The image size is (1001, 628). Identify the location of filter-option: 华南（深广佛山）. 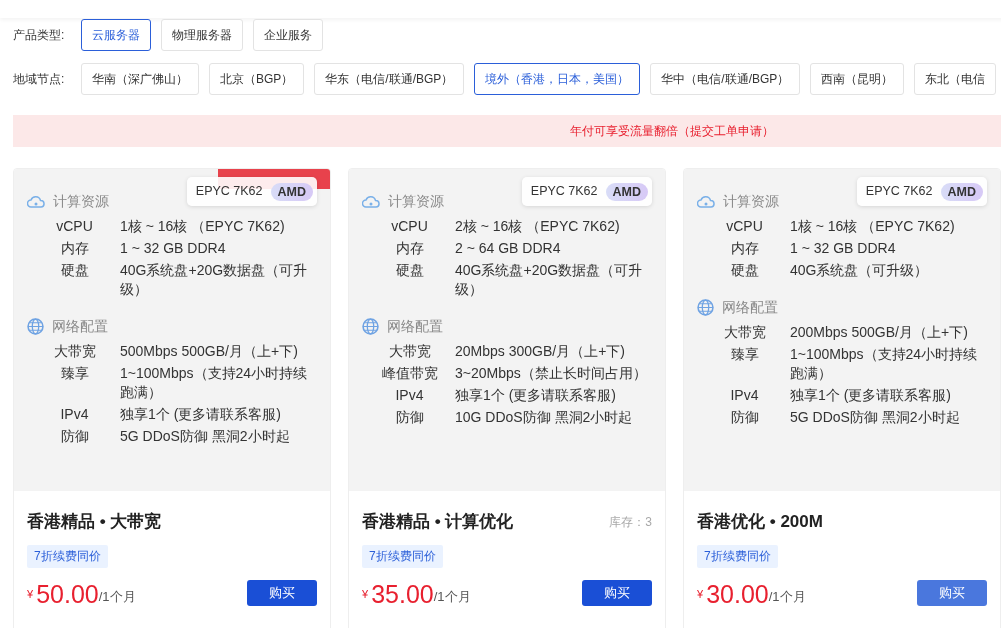
(140, 79).